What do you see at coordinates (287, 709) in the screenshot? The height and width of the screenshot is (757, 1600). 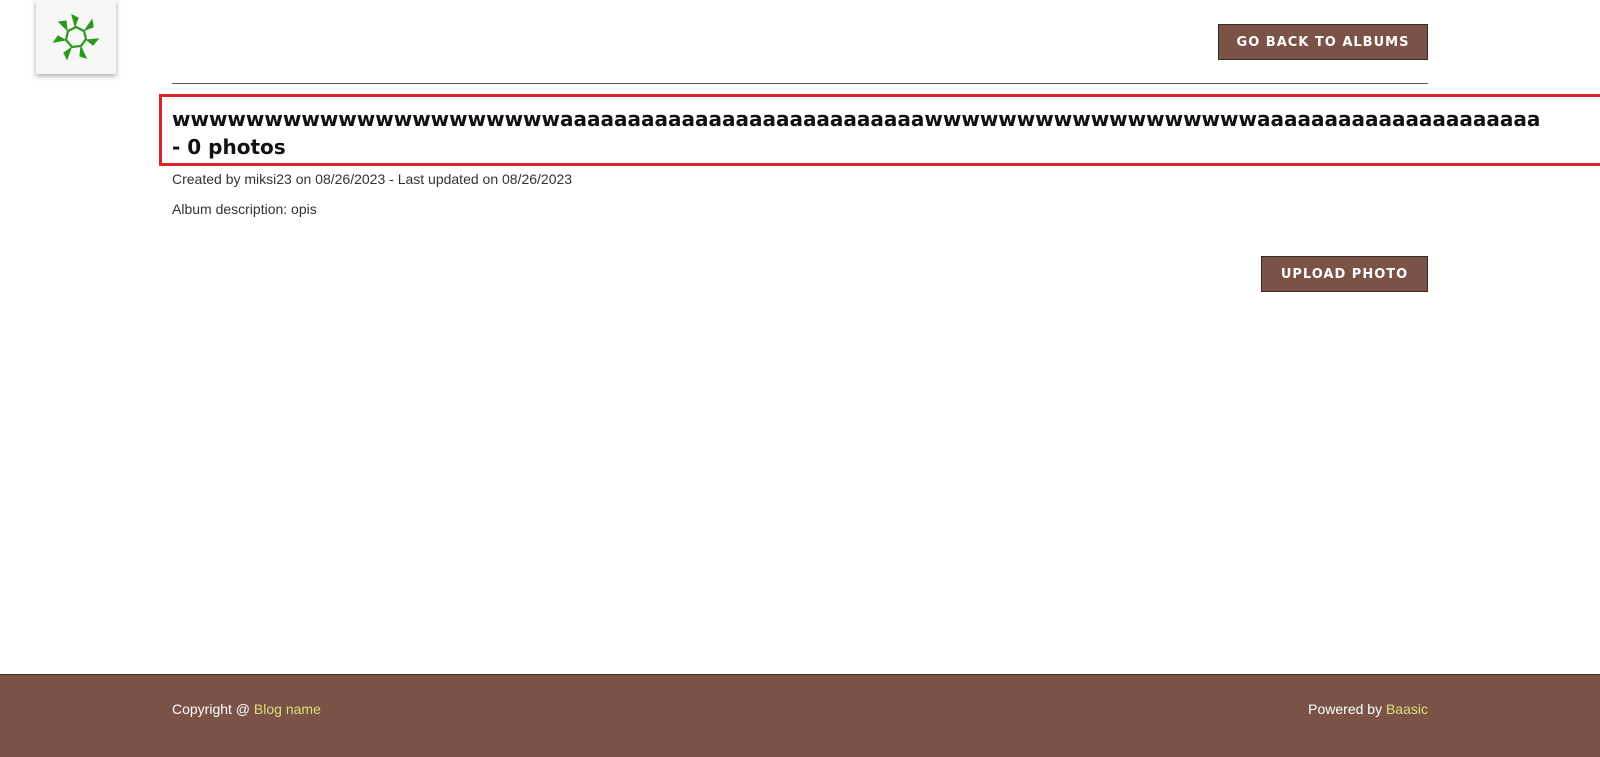 I see `blog-name-link: Blog name` at bounding box center [287, 709].